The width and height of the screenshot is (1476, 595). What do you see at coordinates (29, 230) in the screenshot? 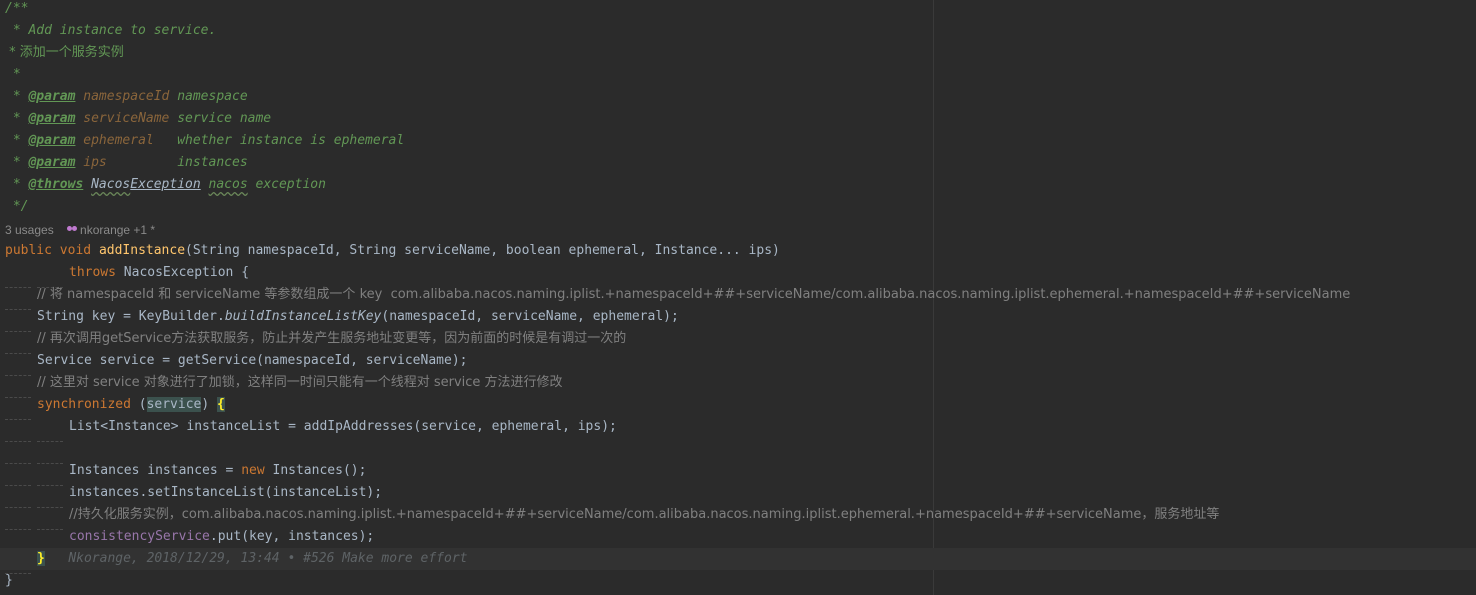
I see `usages-link: 3 usages` at bounding box center [29, 230].